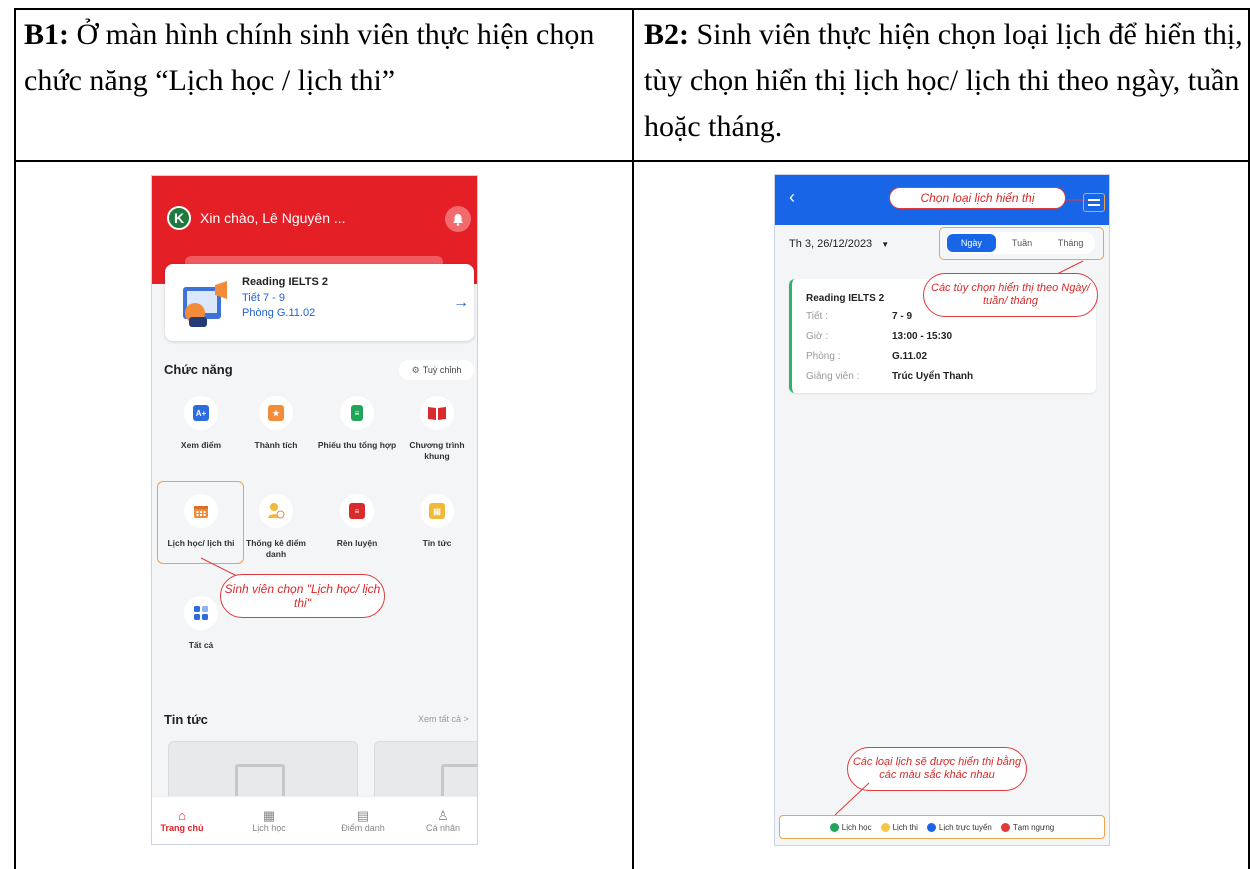 The image size is (1250, 869). I want to click on class-period: Tiết 7 - 9, so click(263, 298).